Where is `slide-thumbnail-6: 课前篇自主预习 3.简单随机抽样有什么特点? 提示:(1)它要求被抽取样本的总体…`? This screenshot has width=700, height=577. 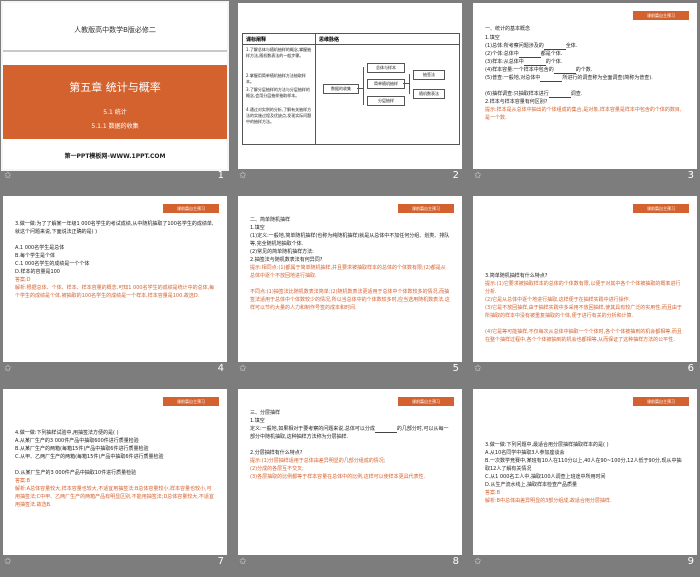
slide-thumbnail-6: 课前篇自主预习 3.简单随机抽样有什么特点? 提示:(1)它要求被抽取样本的总体… is located at coordinates (585, 287).